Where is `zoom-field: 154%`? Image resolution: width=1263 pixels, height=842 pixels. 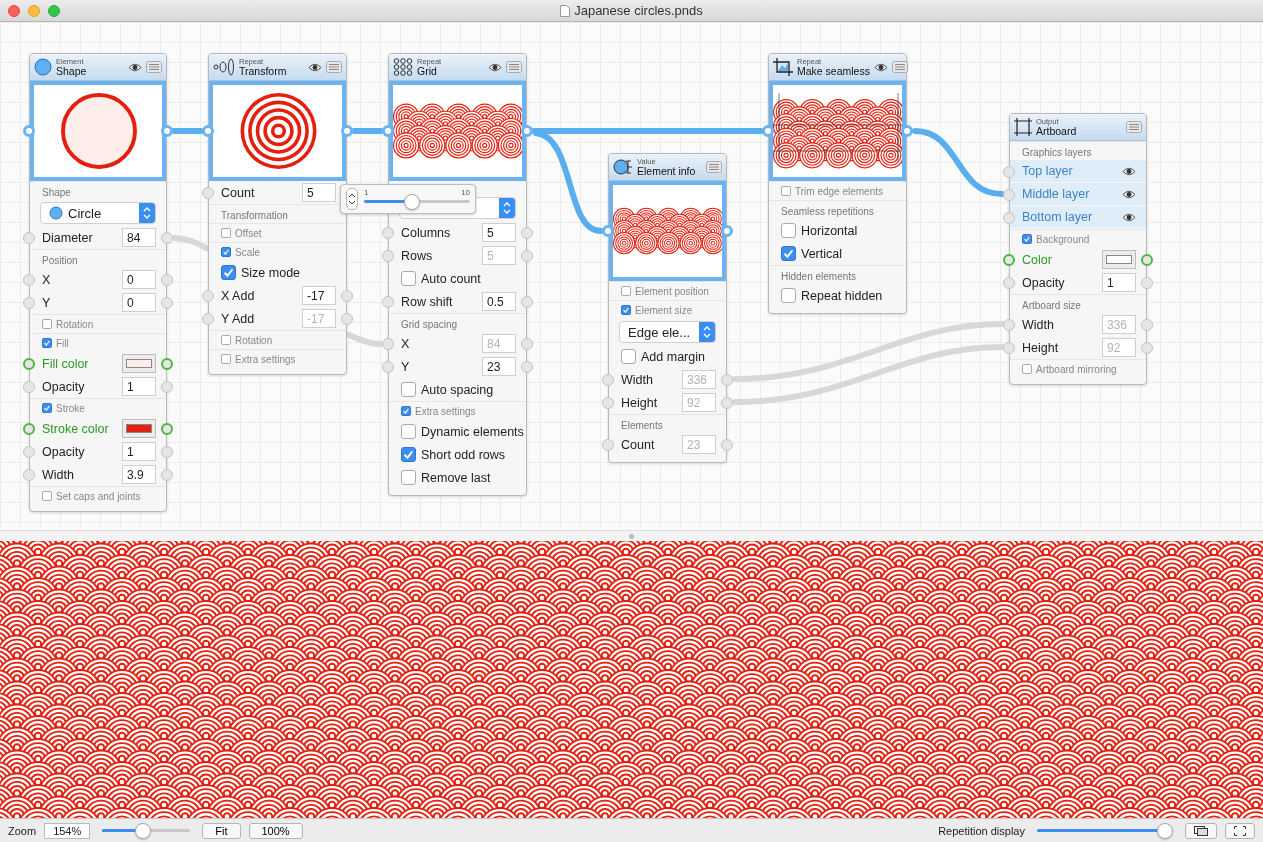 zoom-field: 154% is located at coordinates (67, 830).